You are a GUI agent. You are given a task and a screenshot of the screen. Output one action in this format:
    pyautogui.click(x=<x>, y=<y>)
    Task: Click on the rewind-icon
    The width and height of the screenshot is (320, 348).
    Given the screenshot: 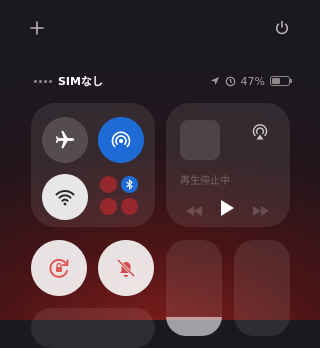 What is the action you would take?
    pyautogui.click(x=194, y=211)
    